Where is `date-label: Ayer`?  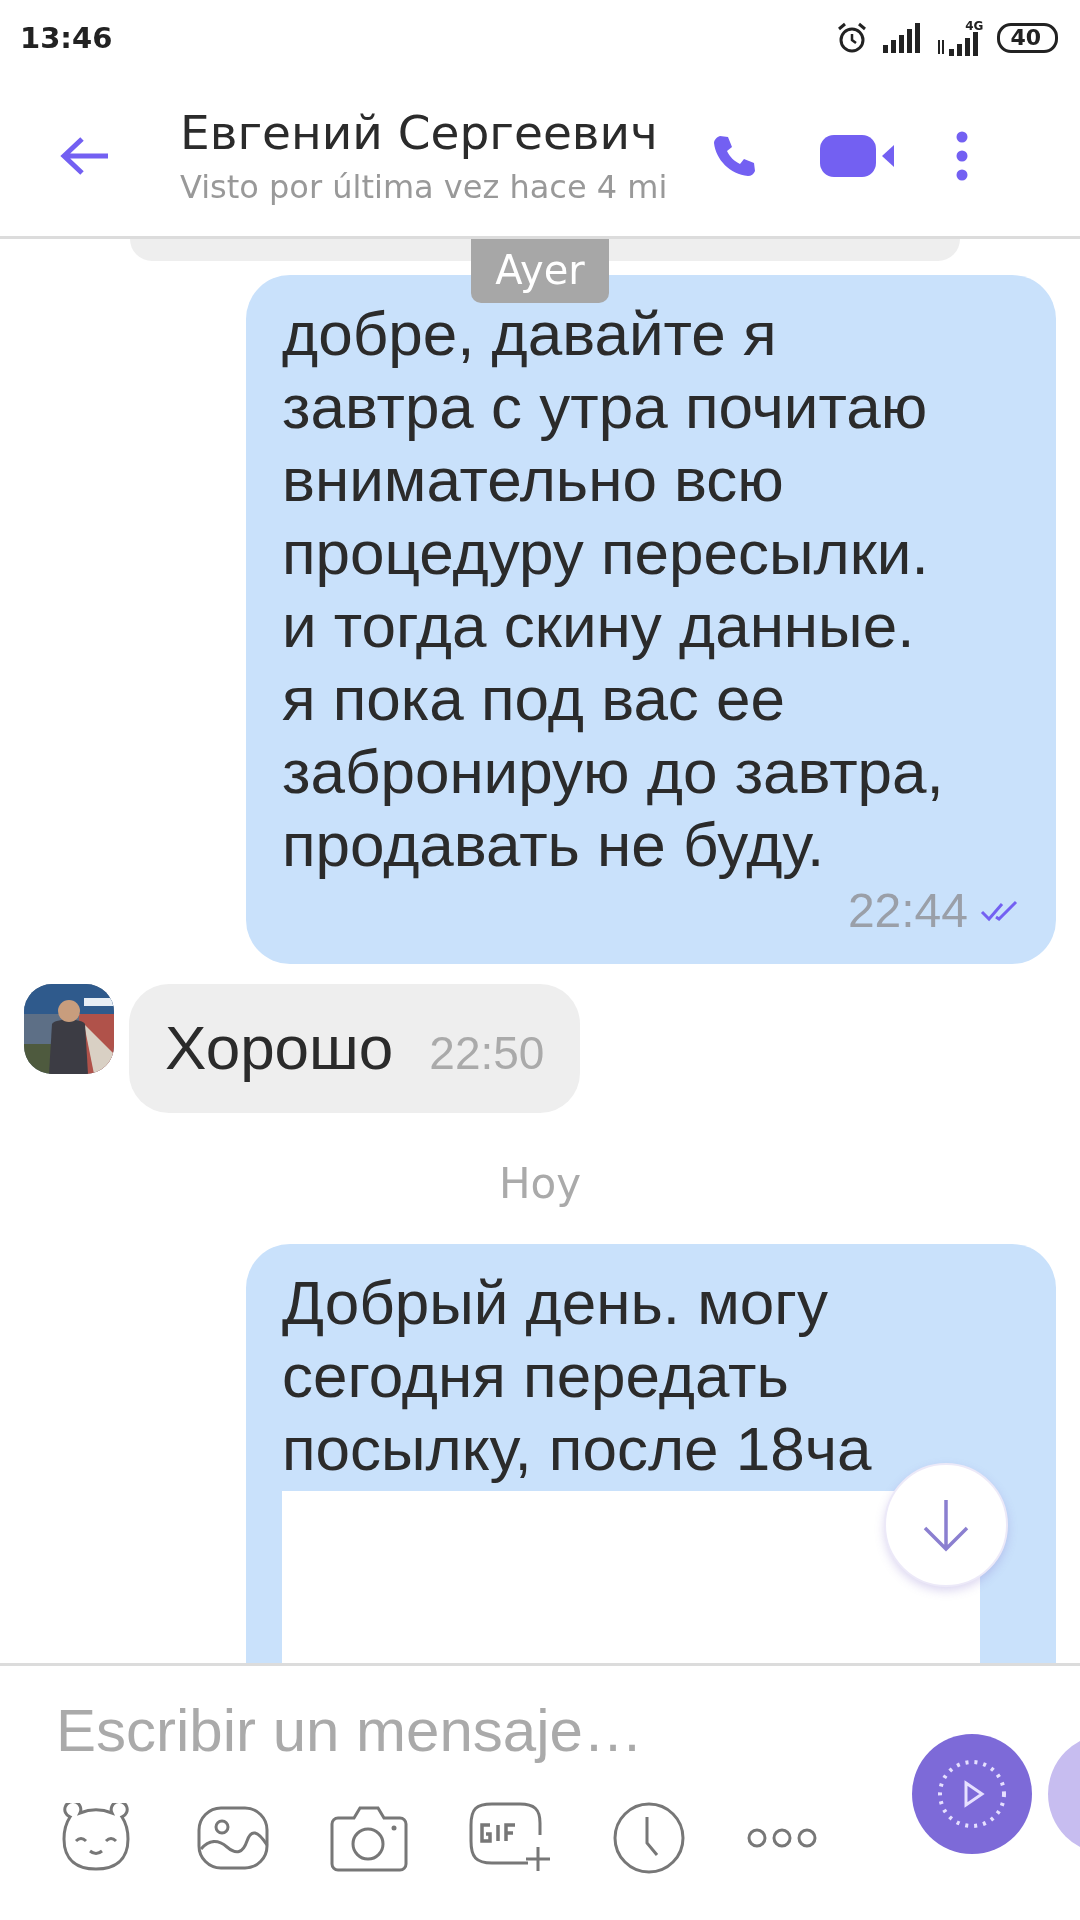
date-label: Ayer is located at coordinates (540, 271).